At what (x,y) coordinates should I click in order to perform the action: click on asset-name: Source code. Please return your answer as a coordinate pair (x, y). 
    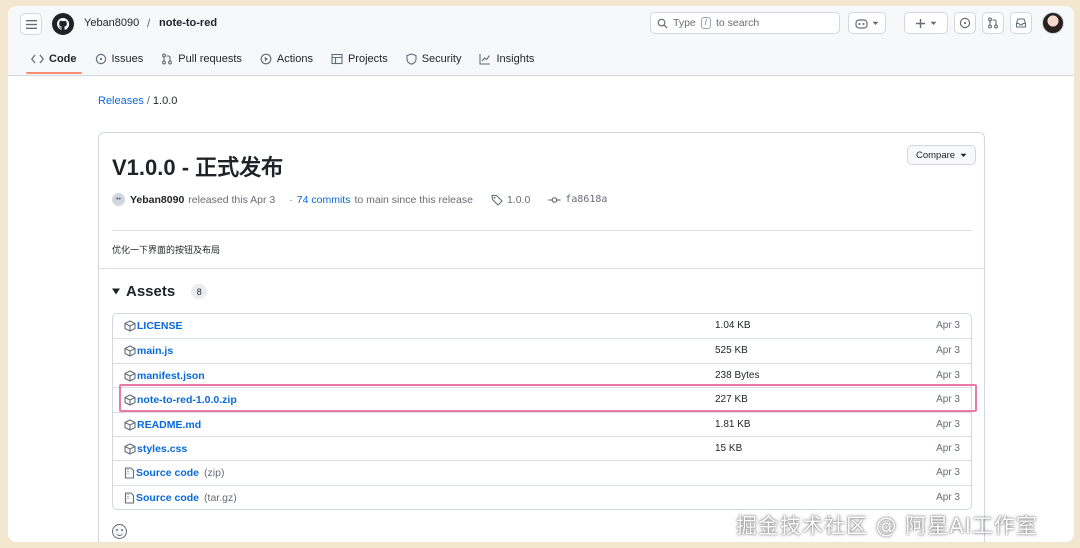
    Looking at the image, I should click on (168, 473).